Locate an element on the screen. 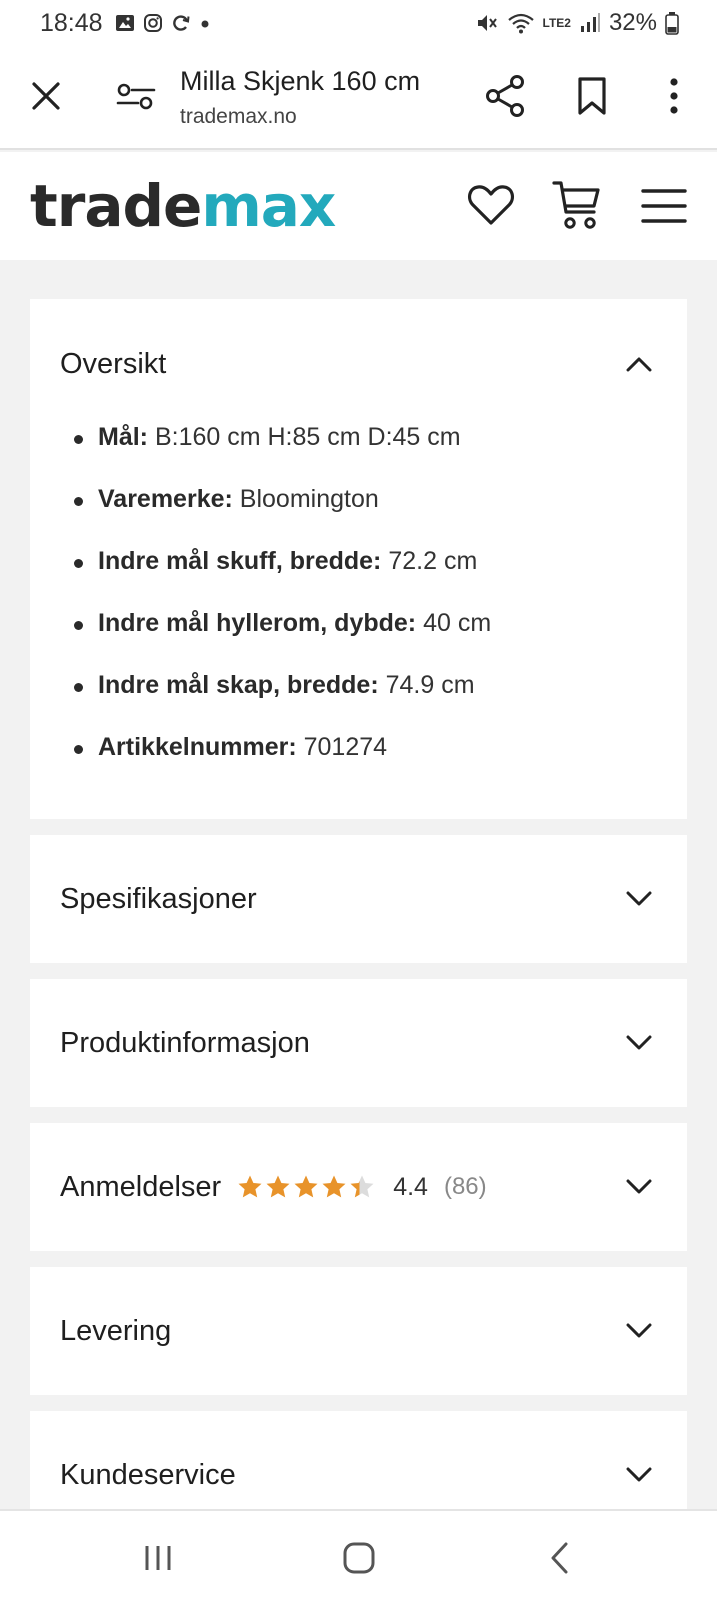  spec-label: Indre mål skap, bredde: is located at coordinates (238, 685).